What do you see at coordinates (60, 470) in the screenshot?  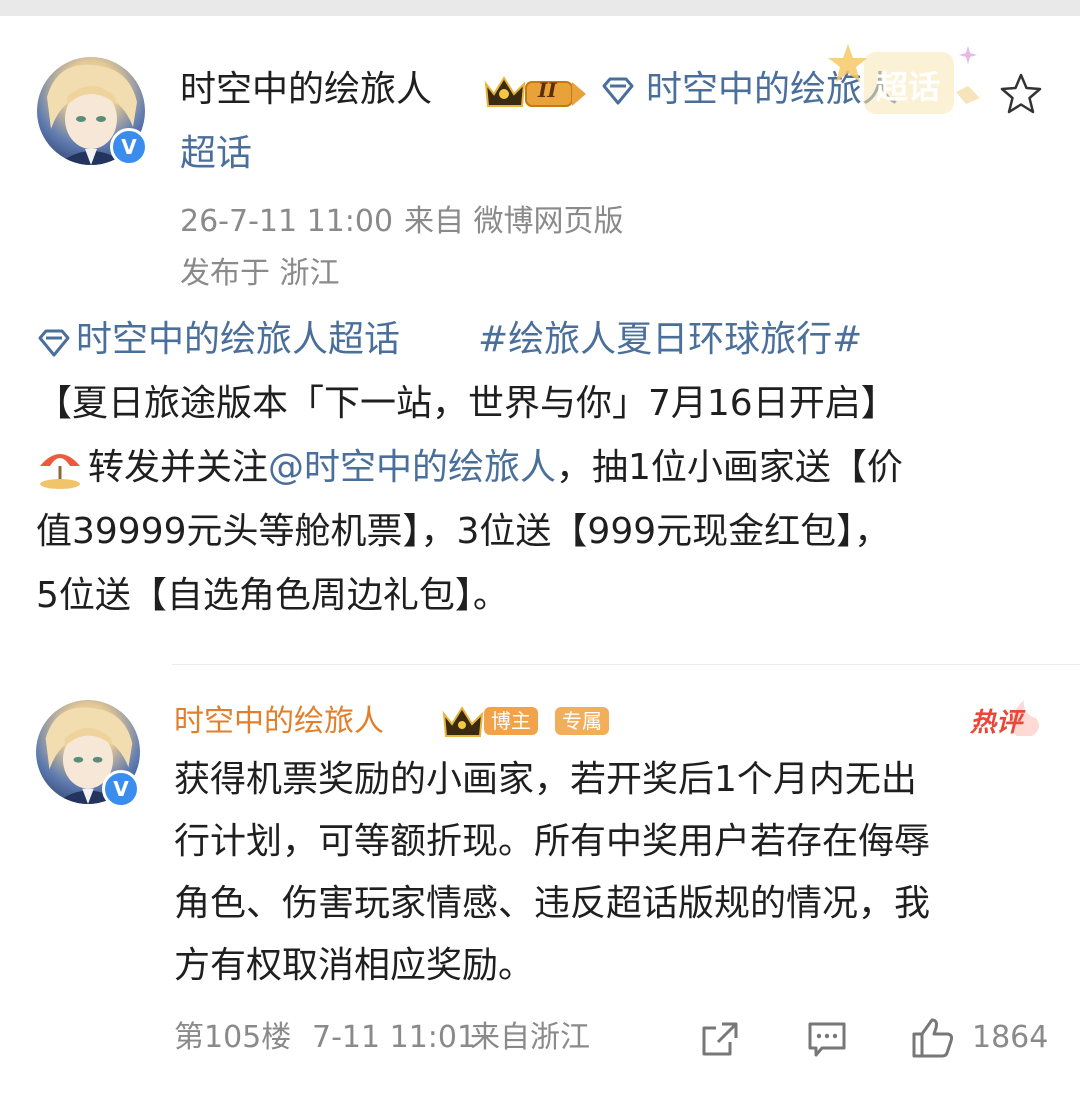 I see `beach-umbrella-icon` at bounding box center [60, 470].